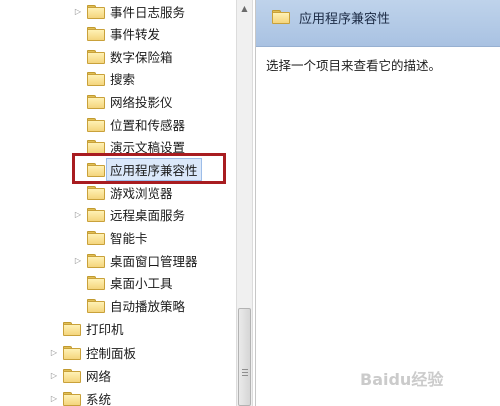 This screenshot has width=500, height=406. What do you see at coordinates (354, 65) in the screenshot?
I see `description-text: 选择一个项目来查看它的描述。` at bounding box center [354, 65].